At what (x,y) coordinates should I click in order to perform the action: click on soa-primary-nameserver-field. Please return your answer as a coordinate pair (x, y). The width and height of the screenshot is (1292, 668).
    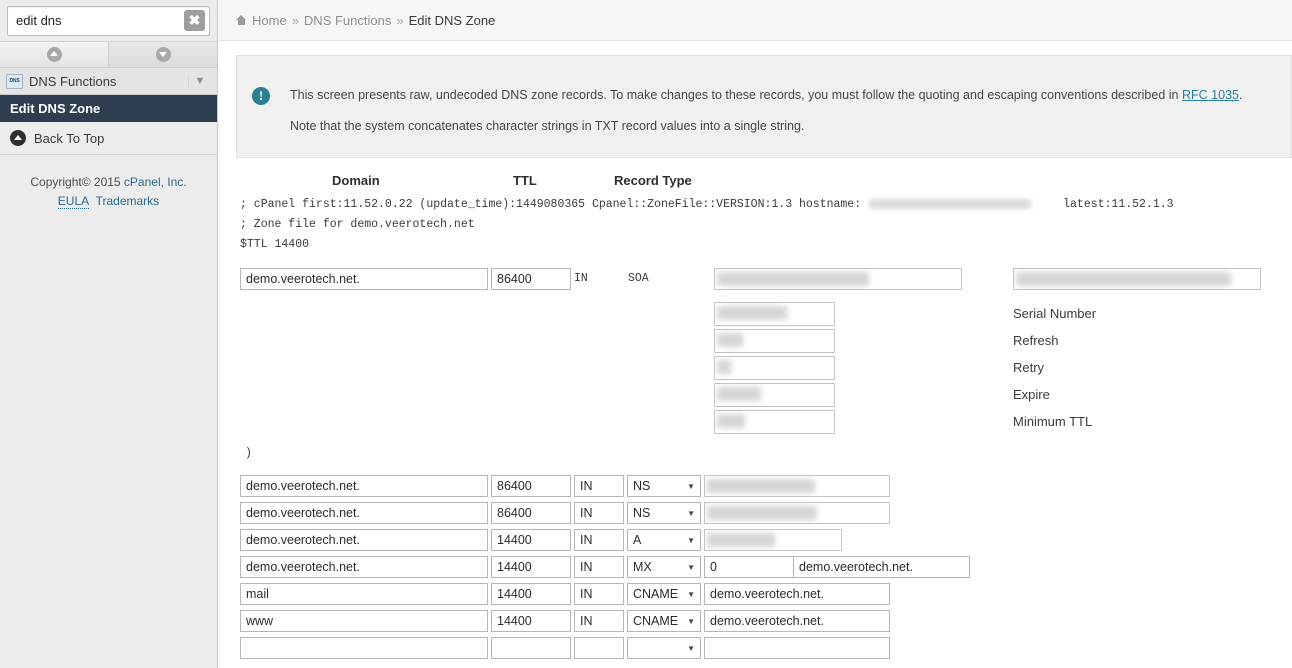
    Looking at the image, I should click on (838, 279).